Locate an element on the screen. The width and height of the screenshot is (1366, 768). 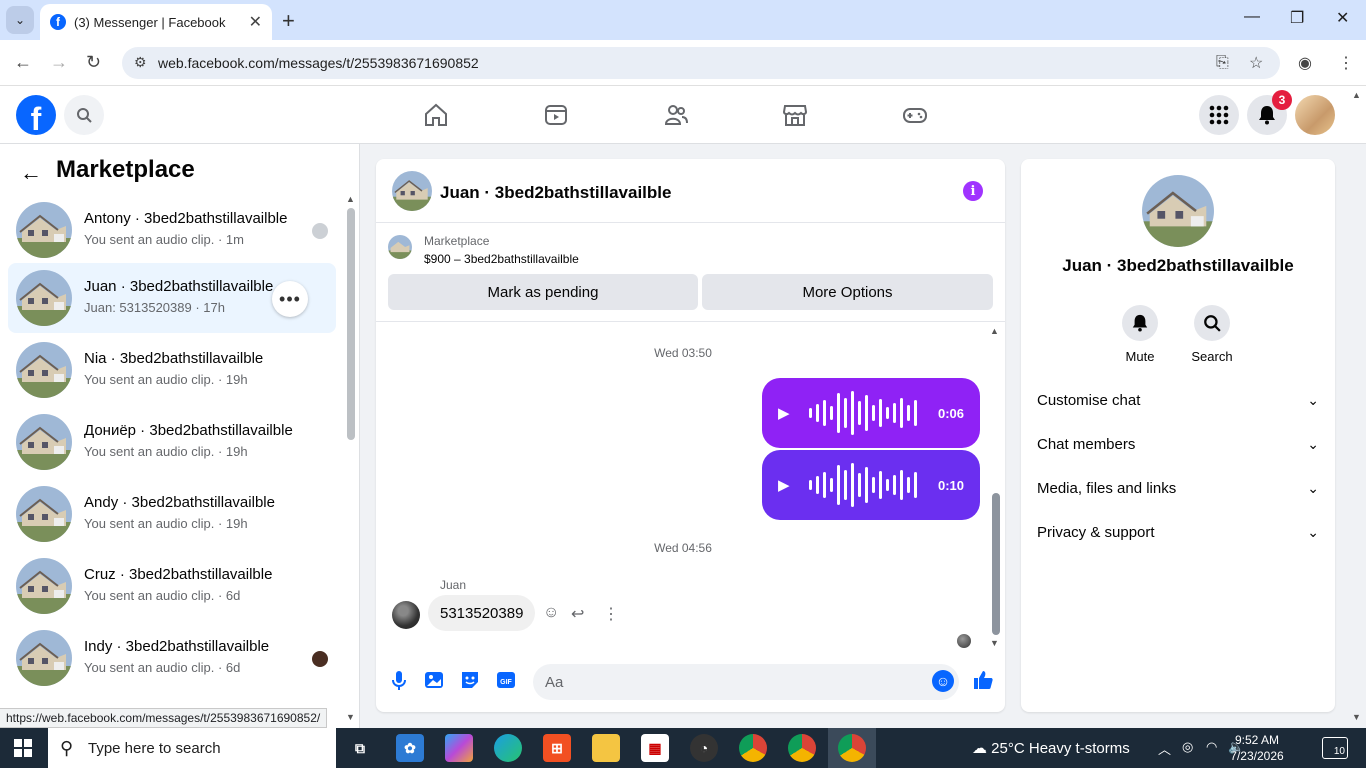
new-tab-button: + is located at coordinates (288, 21).